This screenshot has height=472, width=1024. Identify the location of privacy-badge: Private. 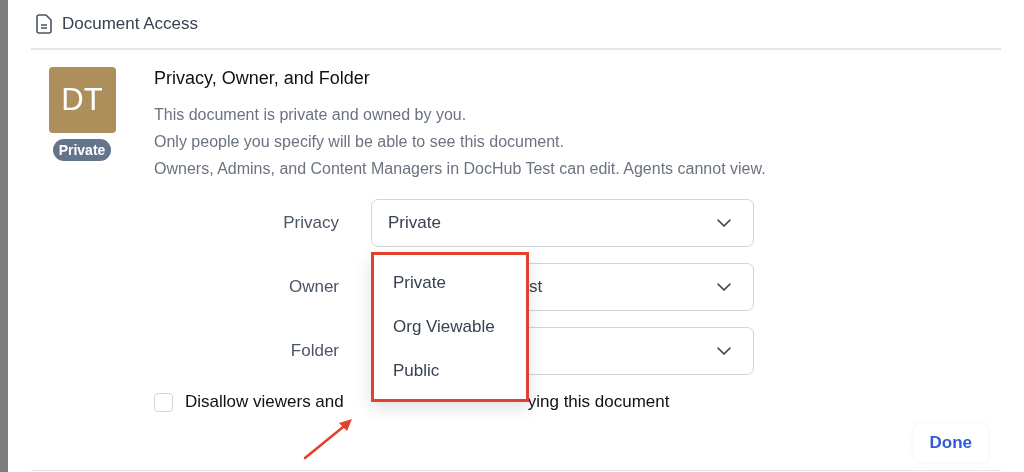
(82, 150).